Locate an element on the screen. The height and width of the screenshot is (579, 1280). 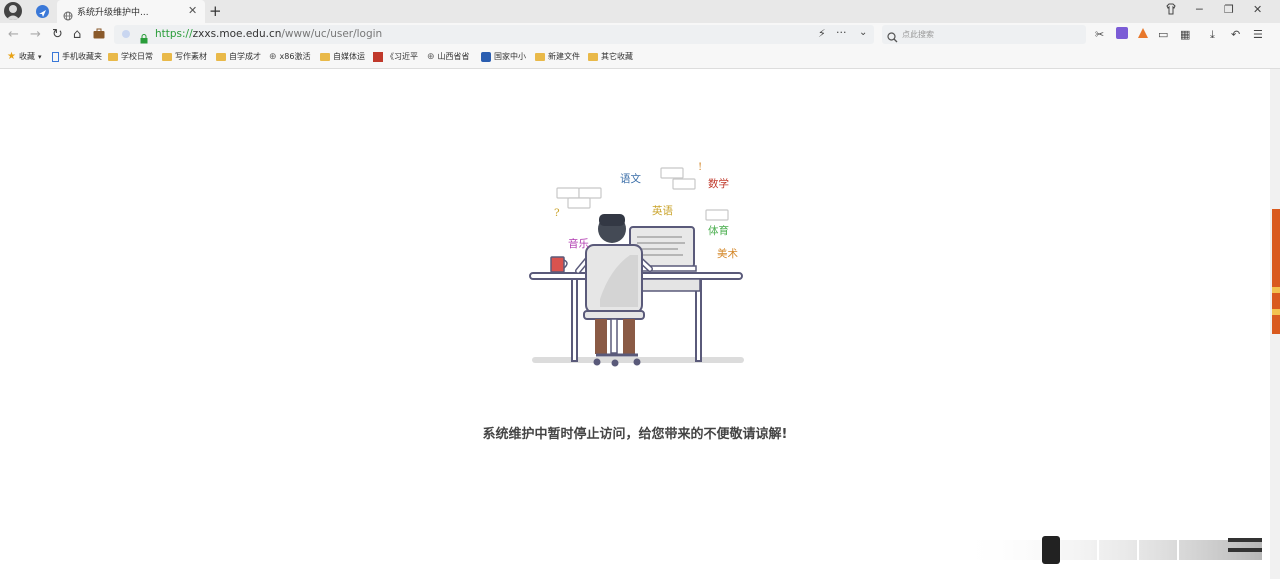
restore-button: ❐ is located at coordinates (1229, 9).